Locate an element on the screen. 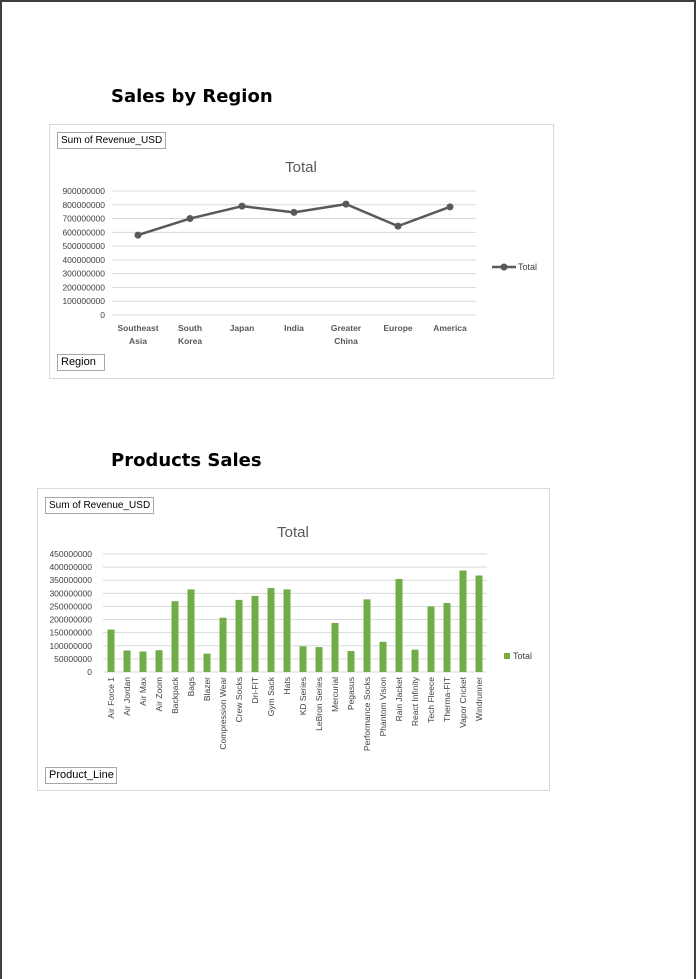  product-x-tick-label: KD Series is located at coordinates (303, 696).